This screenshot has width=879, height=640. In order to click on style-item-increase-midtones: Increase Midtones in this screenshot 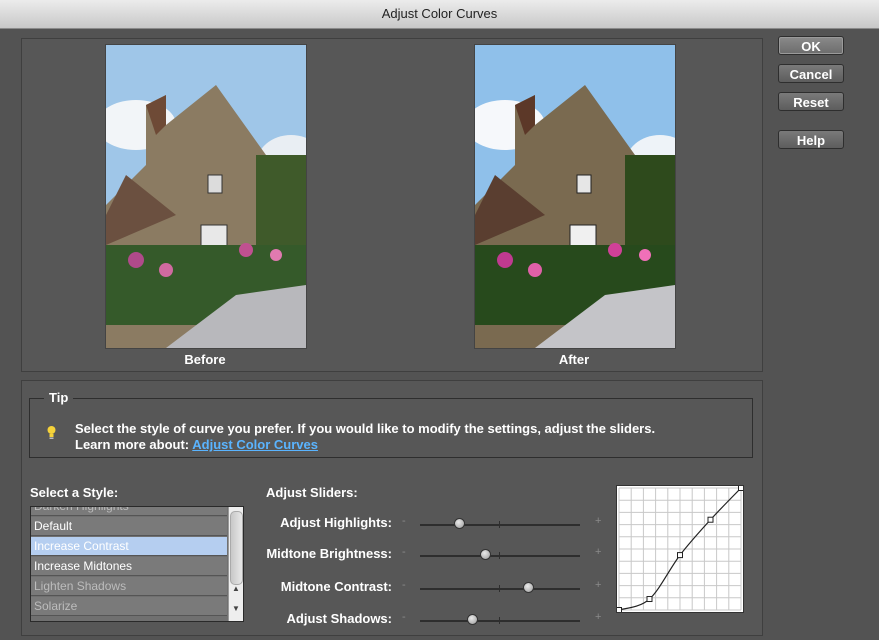, I will do `click(129, 566)`.